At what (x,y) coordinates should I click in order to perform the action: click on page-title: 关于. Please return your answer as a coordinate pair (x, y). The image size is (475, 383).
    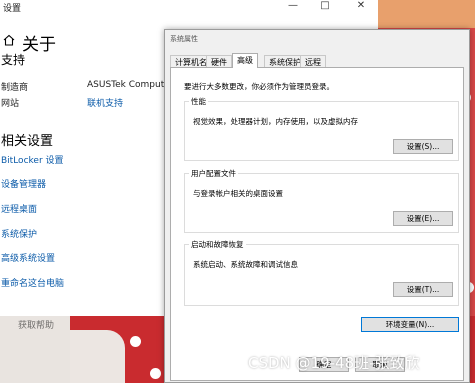
    Looking at the image, I should click on (39, 45).